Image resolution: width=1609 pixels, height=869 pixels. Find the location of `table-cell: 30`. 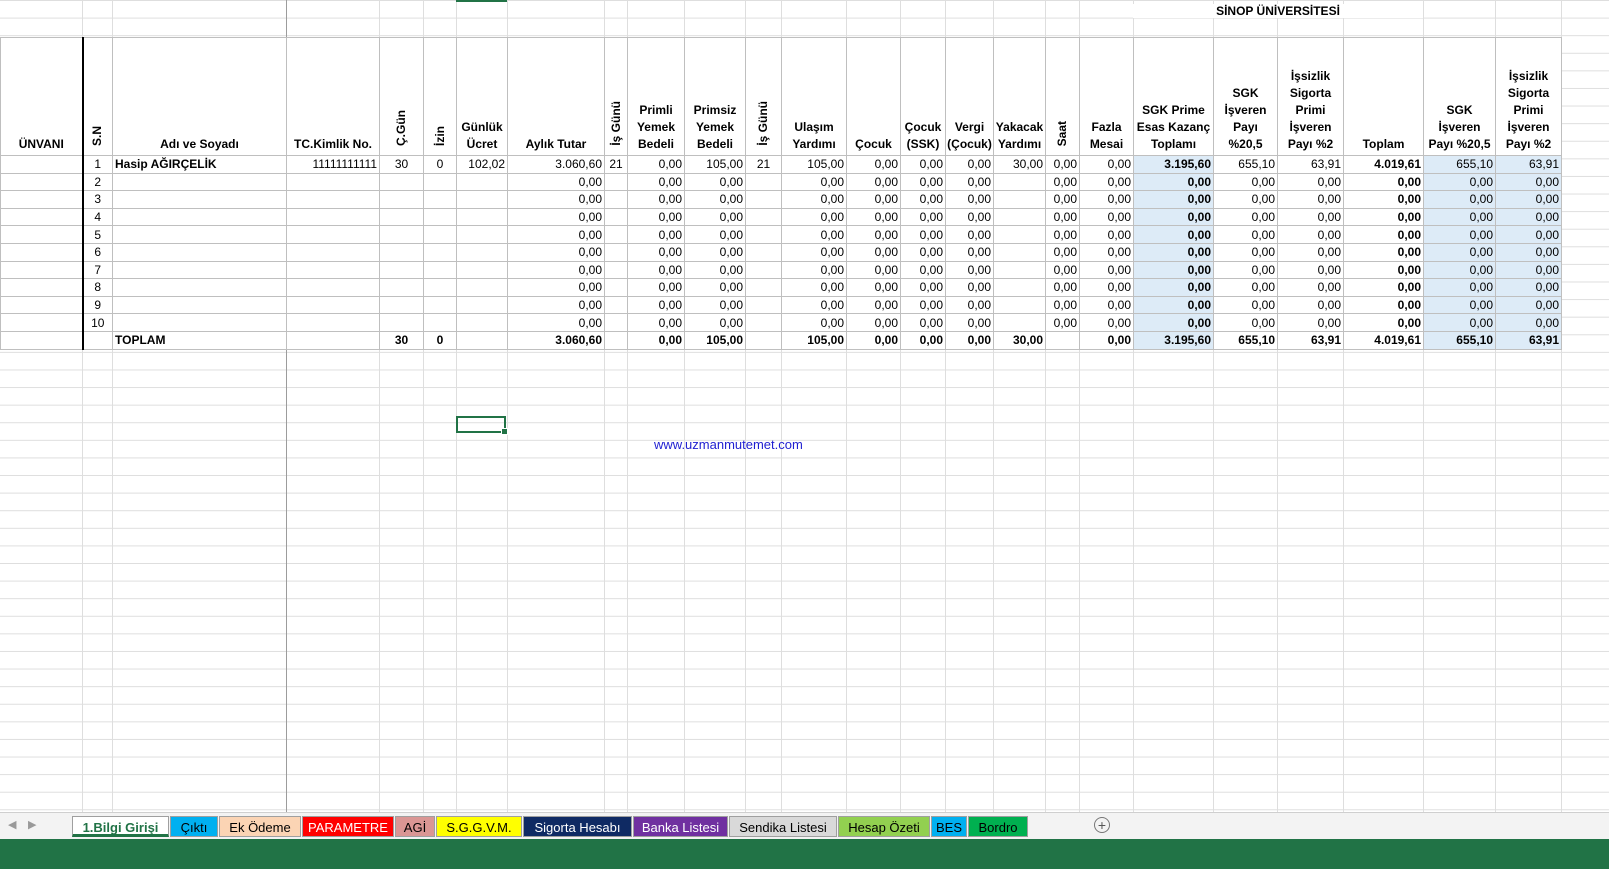

table-cell: 30 is located at coordinates (401, 164).